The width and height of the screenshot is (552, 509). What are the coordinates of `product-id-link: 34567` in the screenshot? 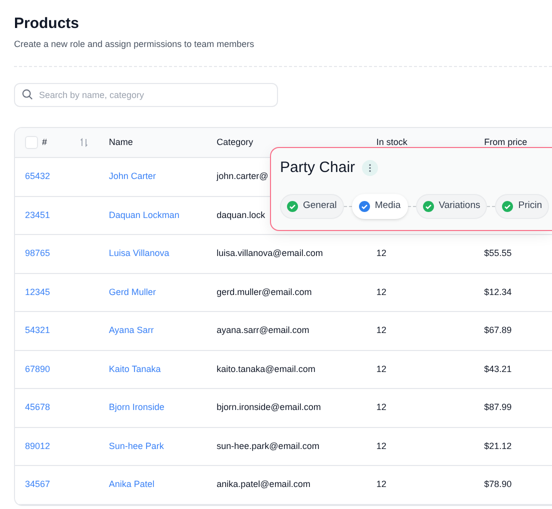 It's located at (37, 484).